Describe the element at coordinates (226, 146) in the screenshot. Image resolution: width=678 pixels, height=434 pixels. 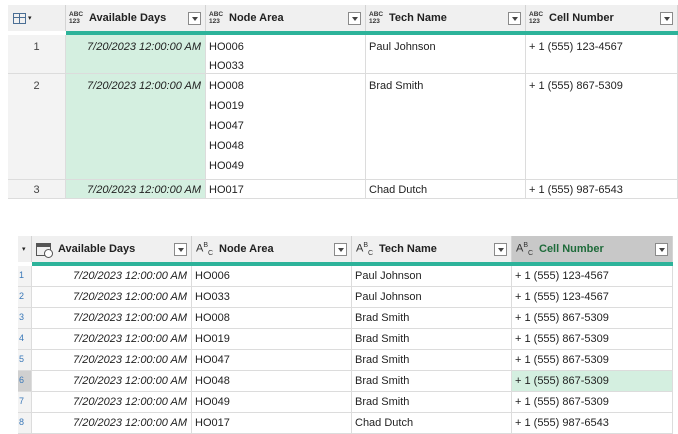
I see `node-value: HO048` at that location.